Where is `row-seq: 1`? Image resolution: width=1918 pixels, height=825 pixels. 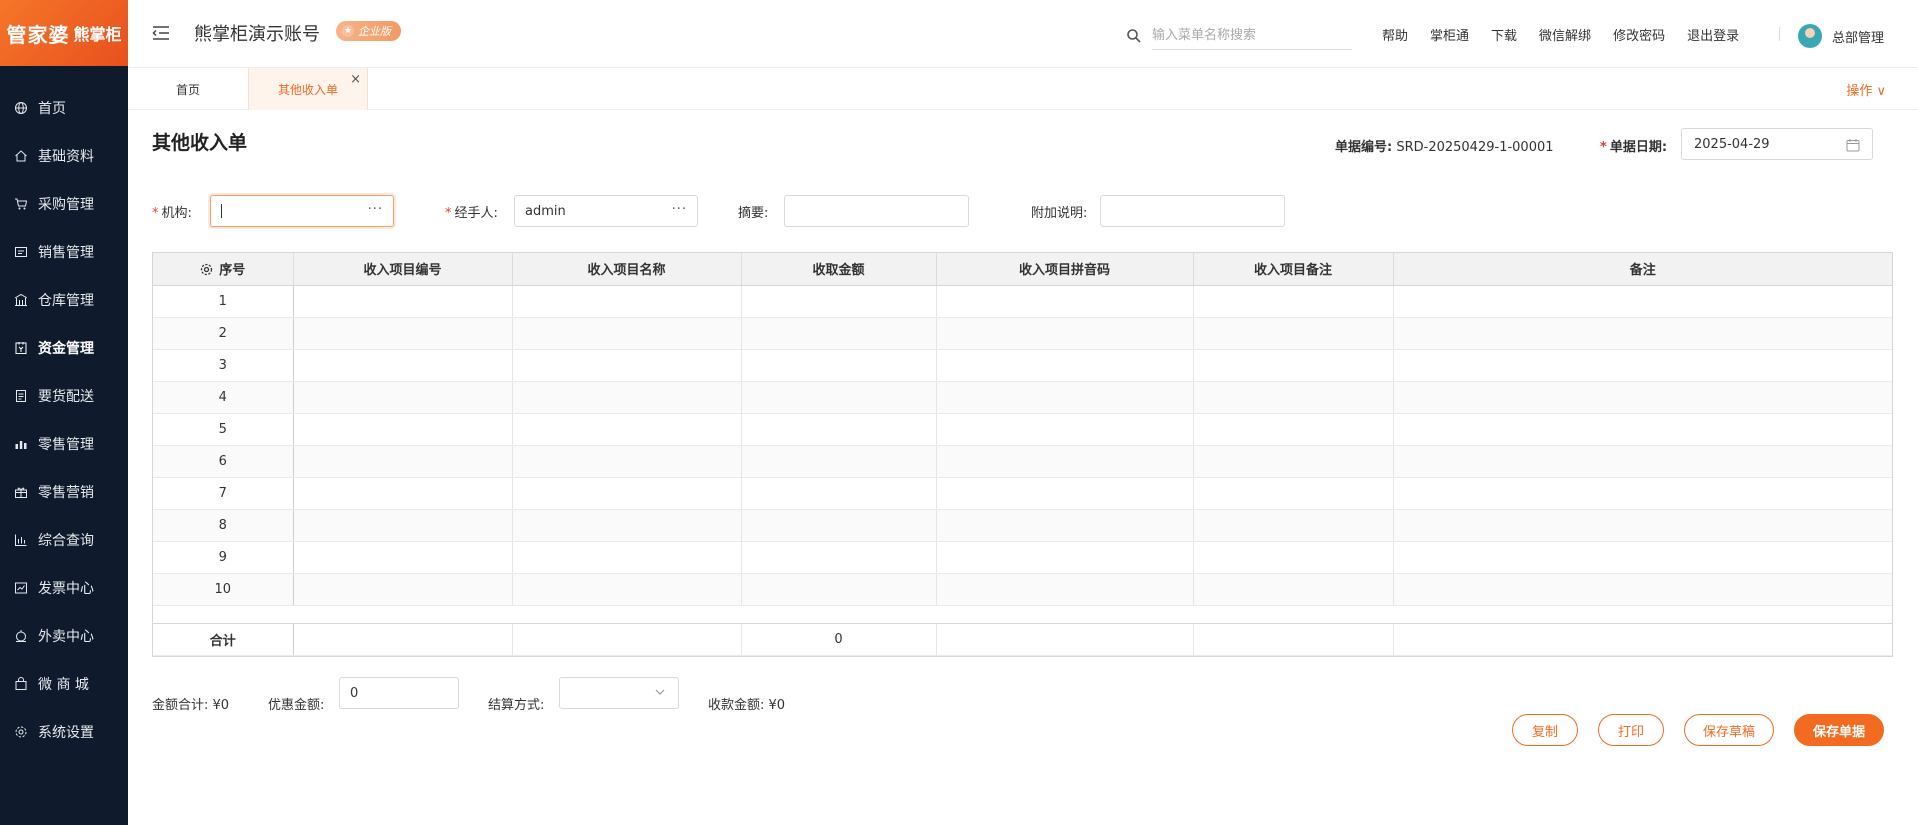 row-seq: 1 is located at coordinates (223, 301).